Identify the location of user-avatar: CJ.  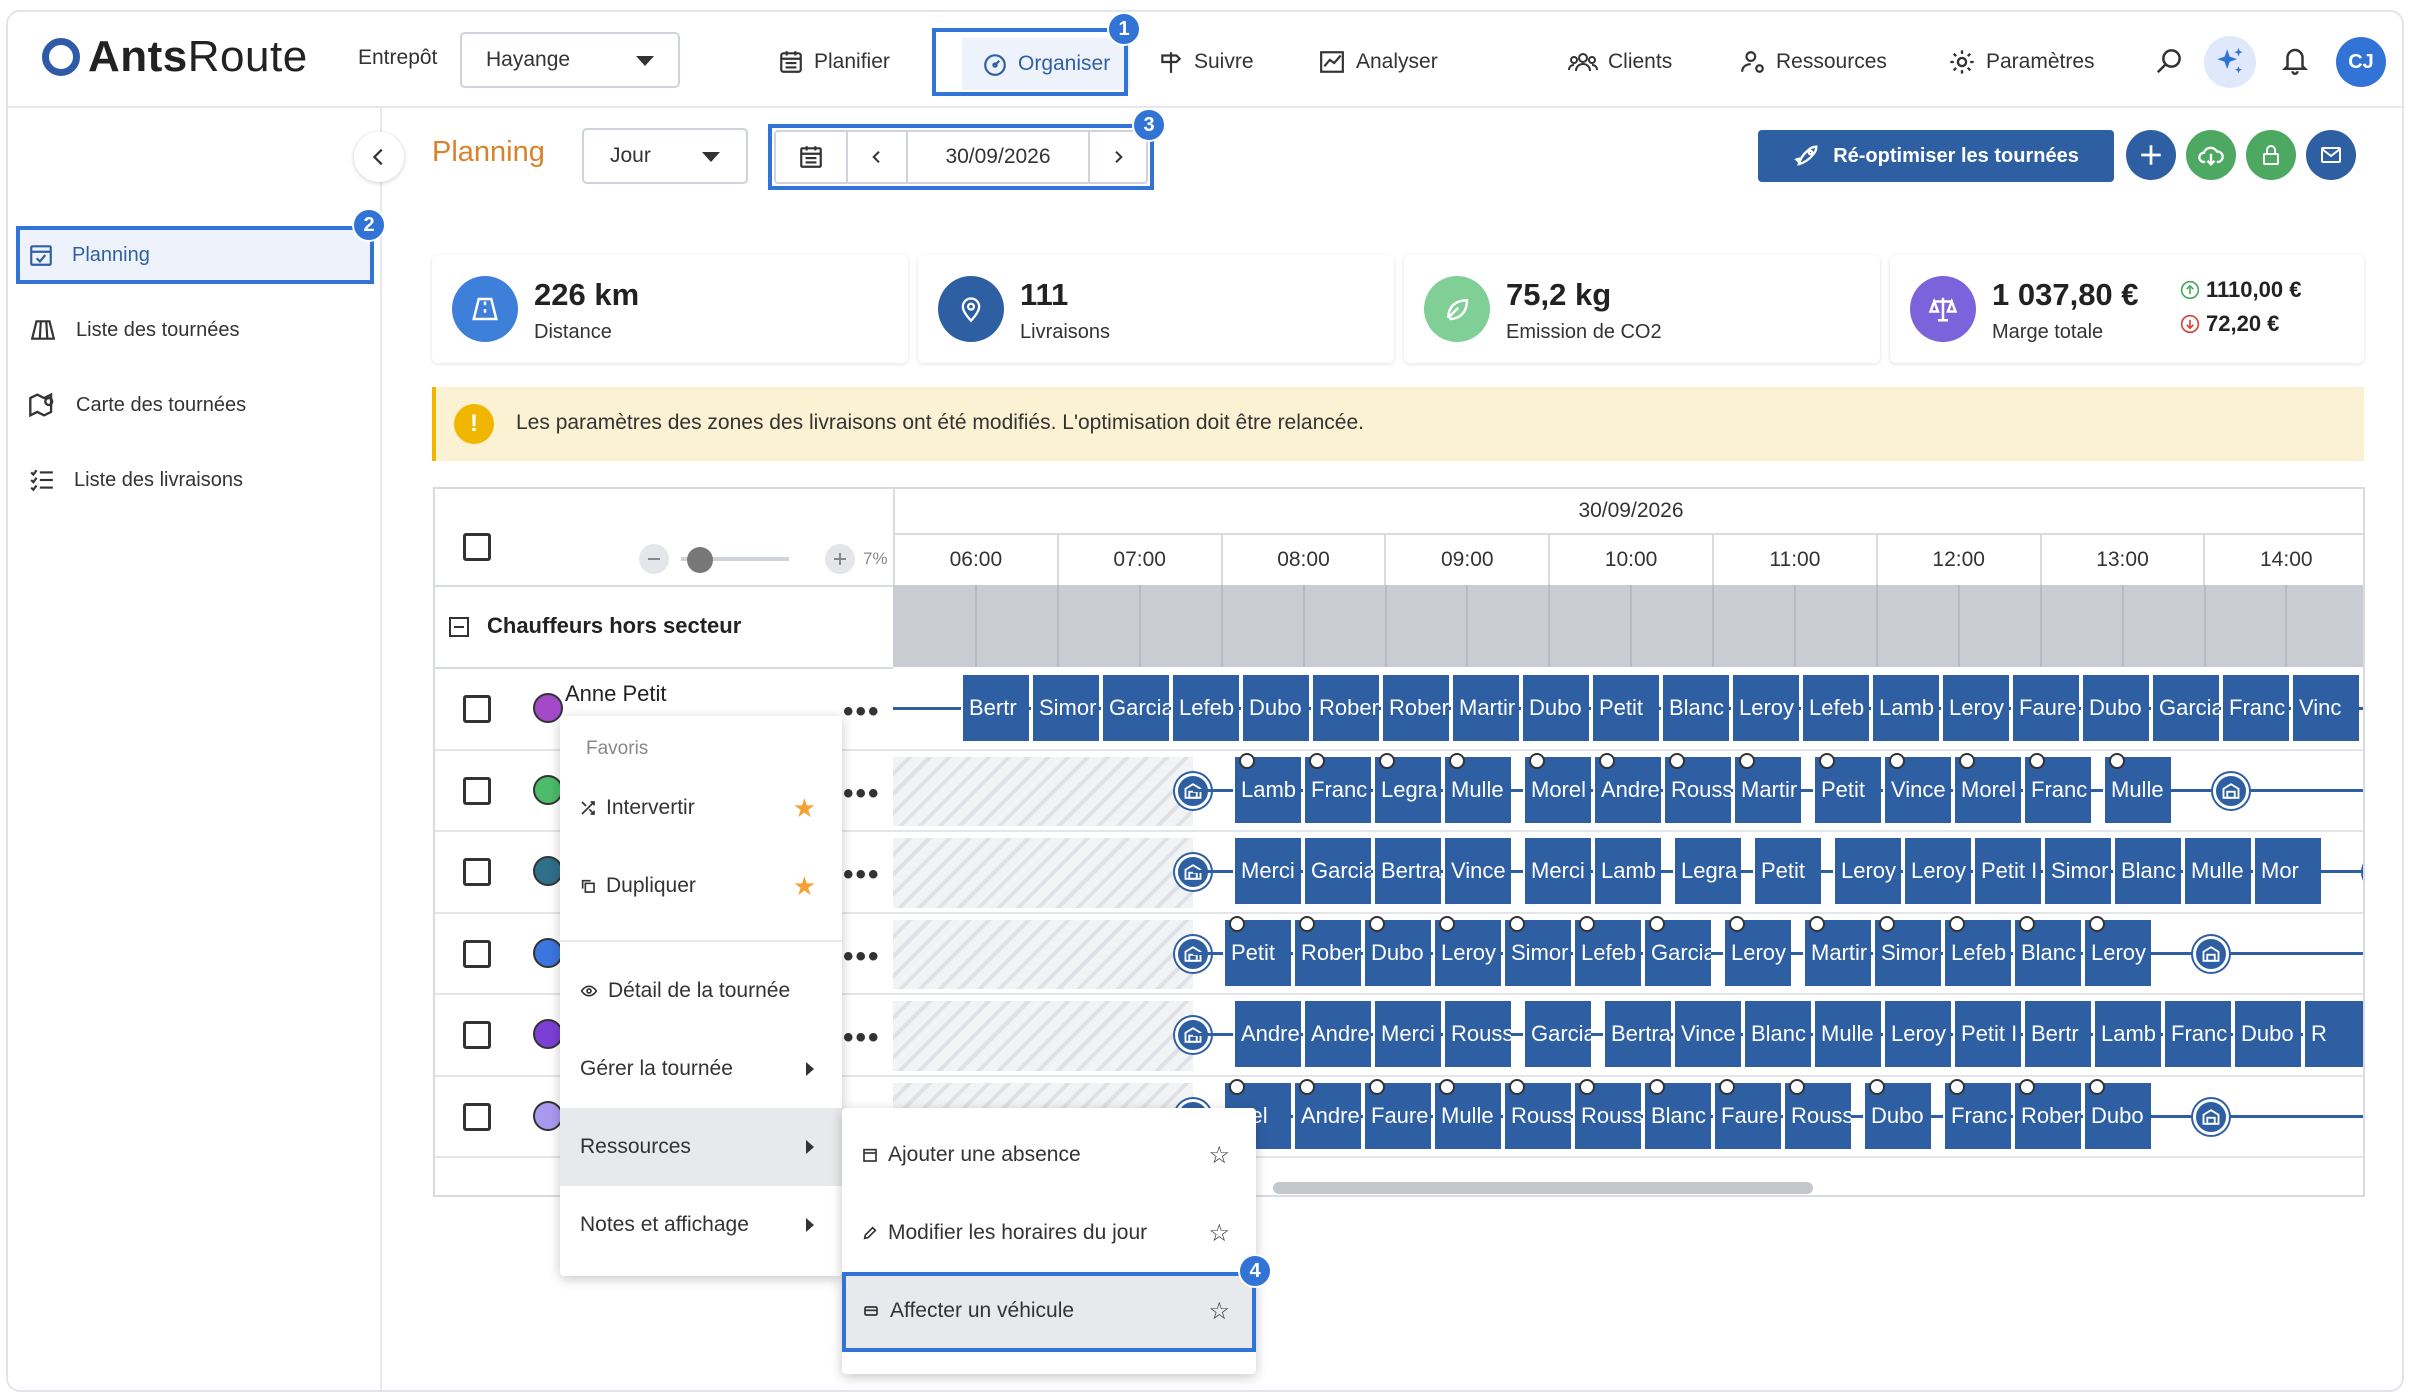
(2361, 62).